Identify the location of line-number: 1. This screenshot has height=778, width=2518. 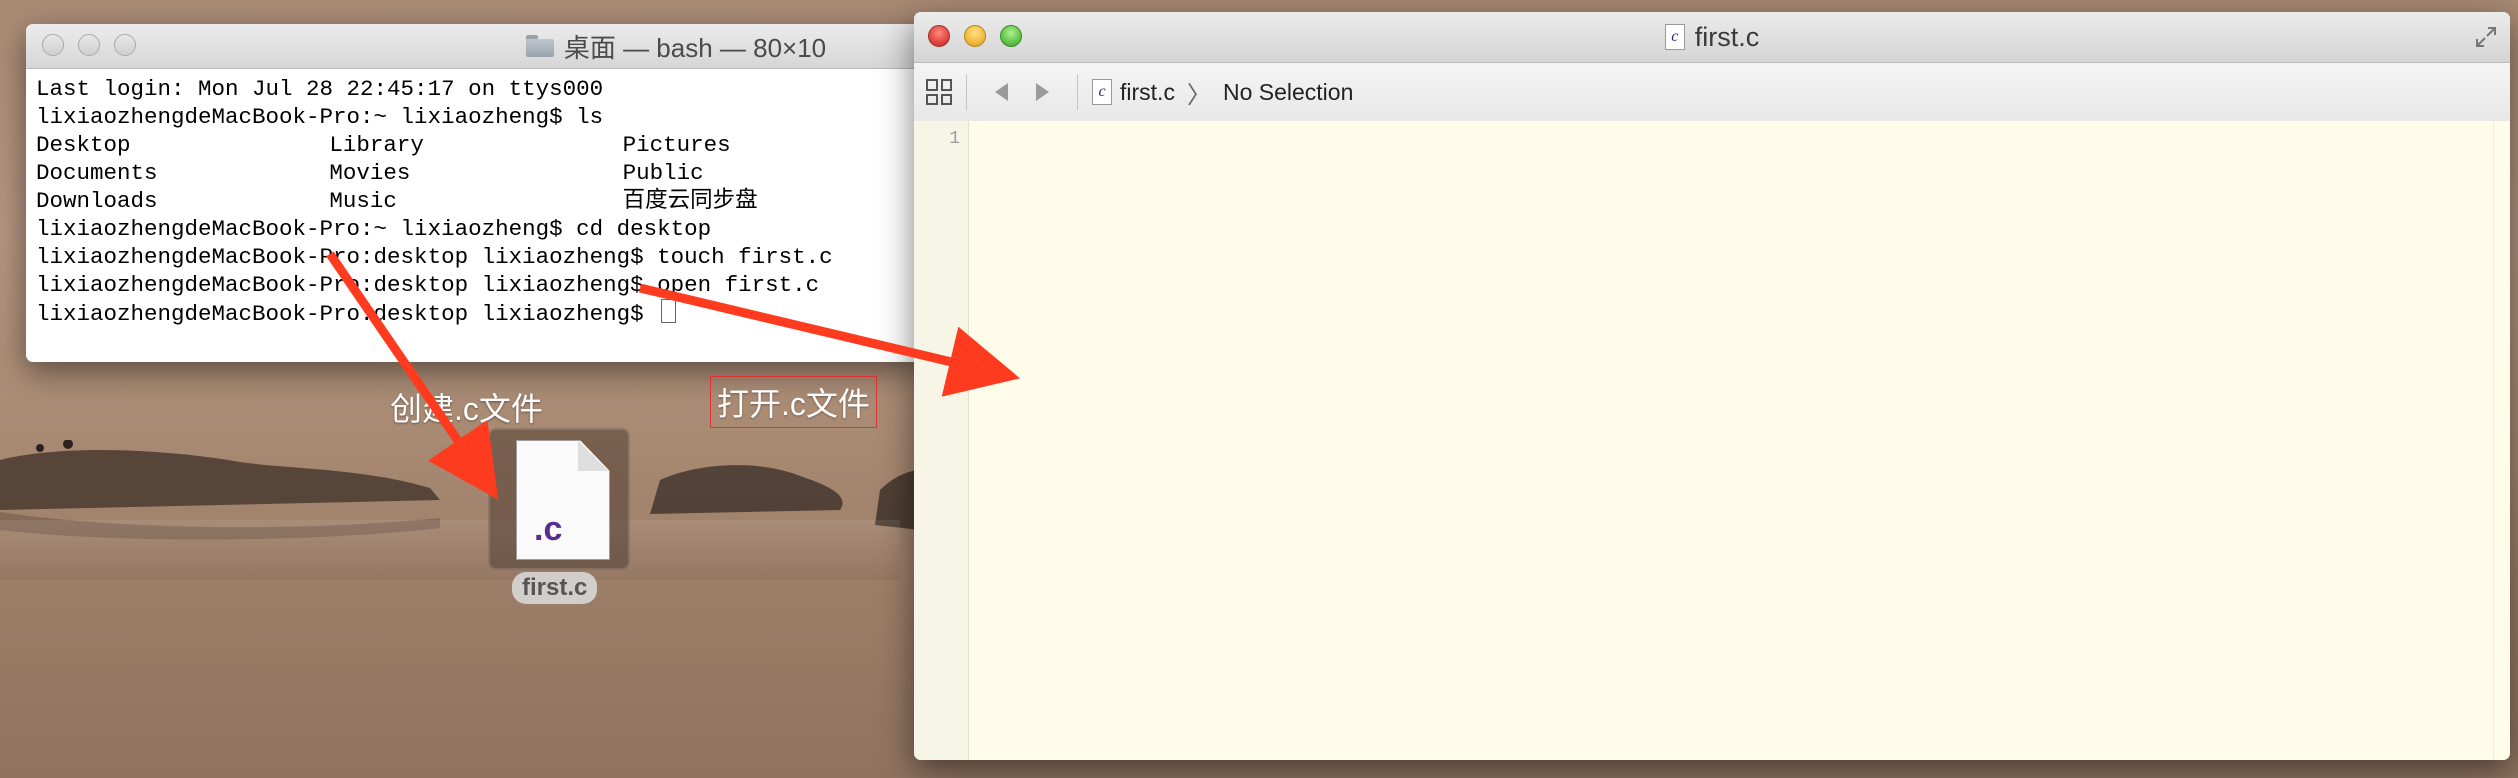
(954, 139).